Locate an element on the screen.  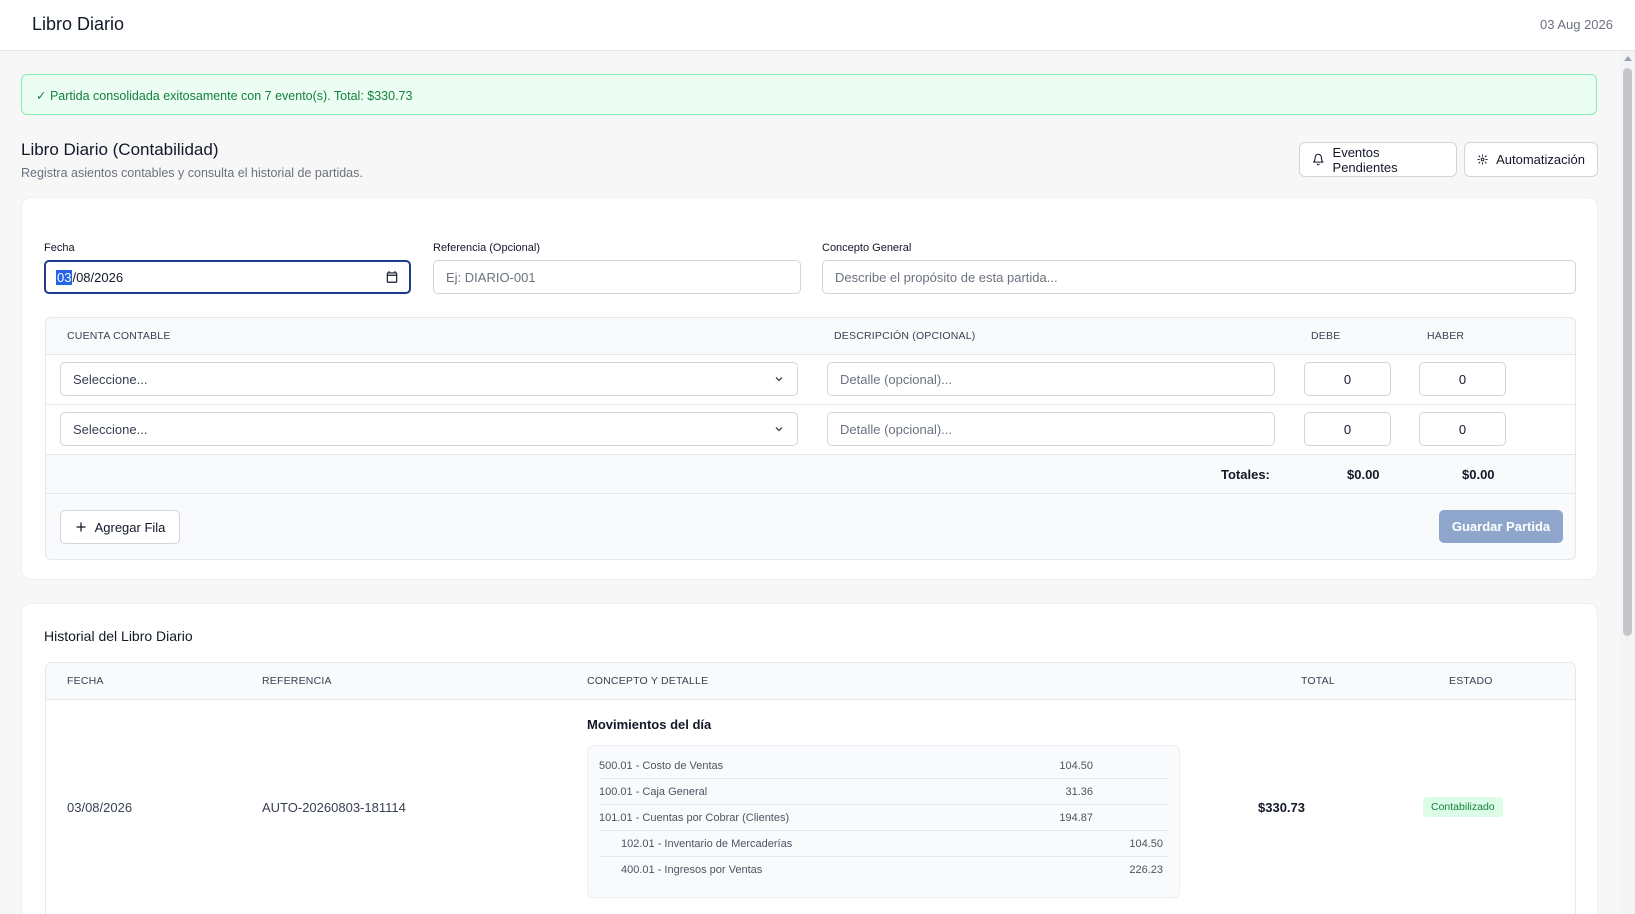
vertical-scrollbar is located at coordinates (1627, 482).